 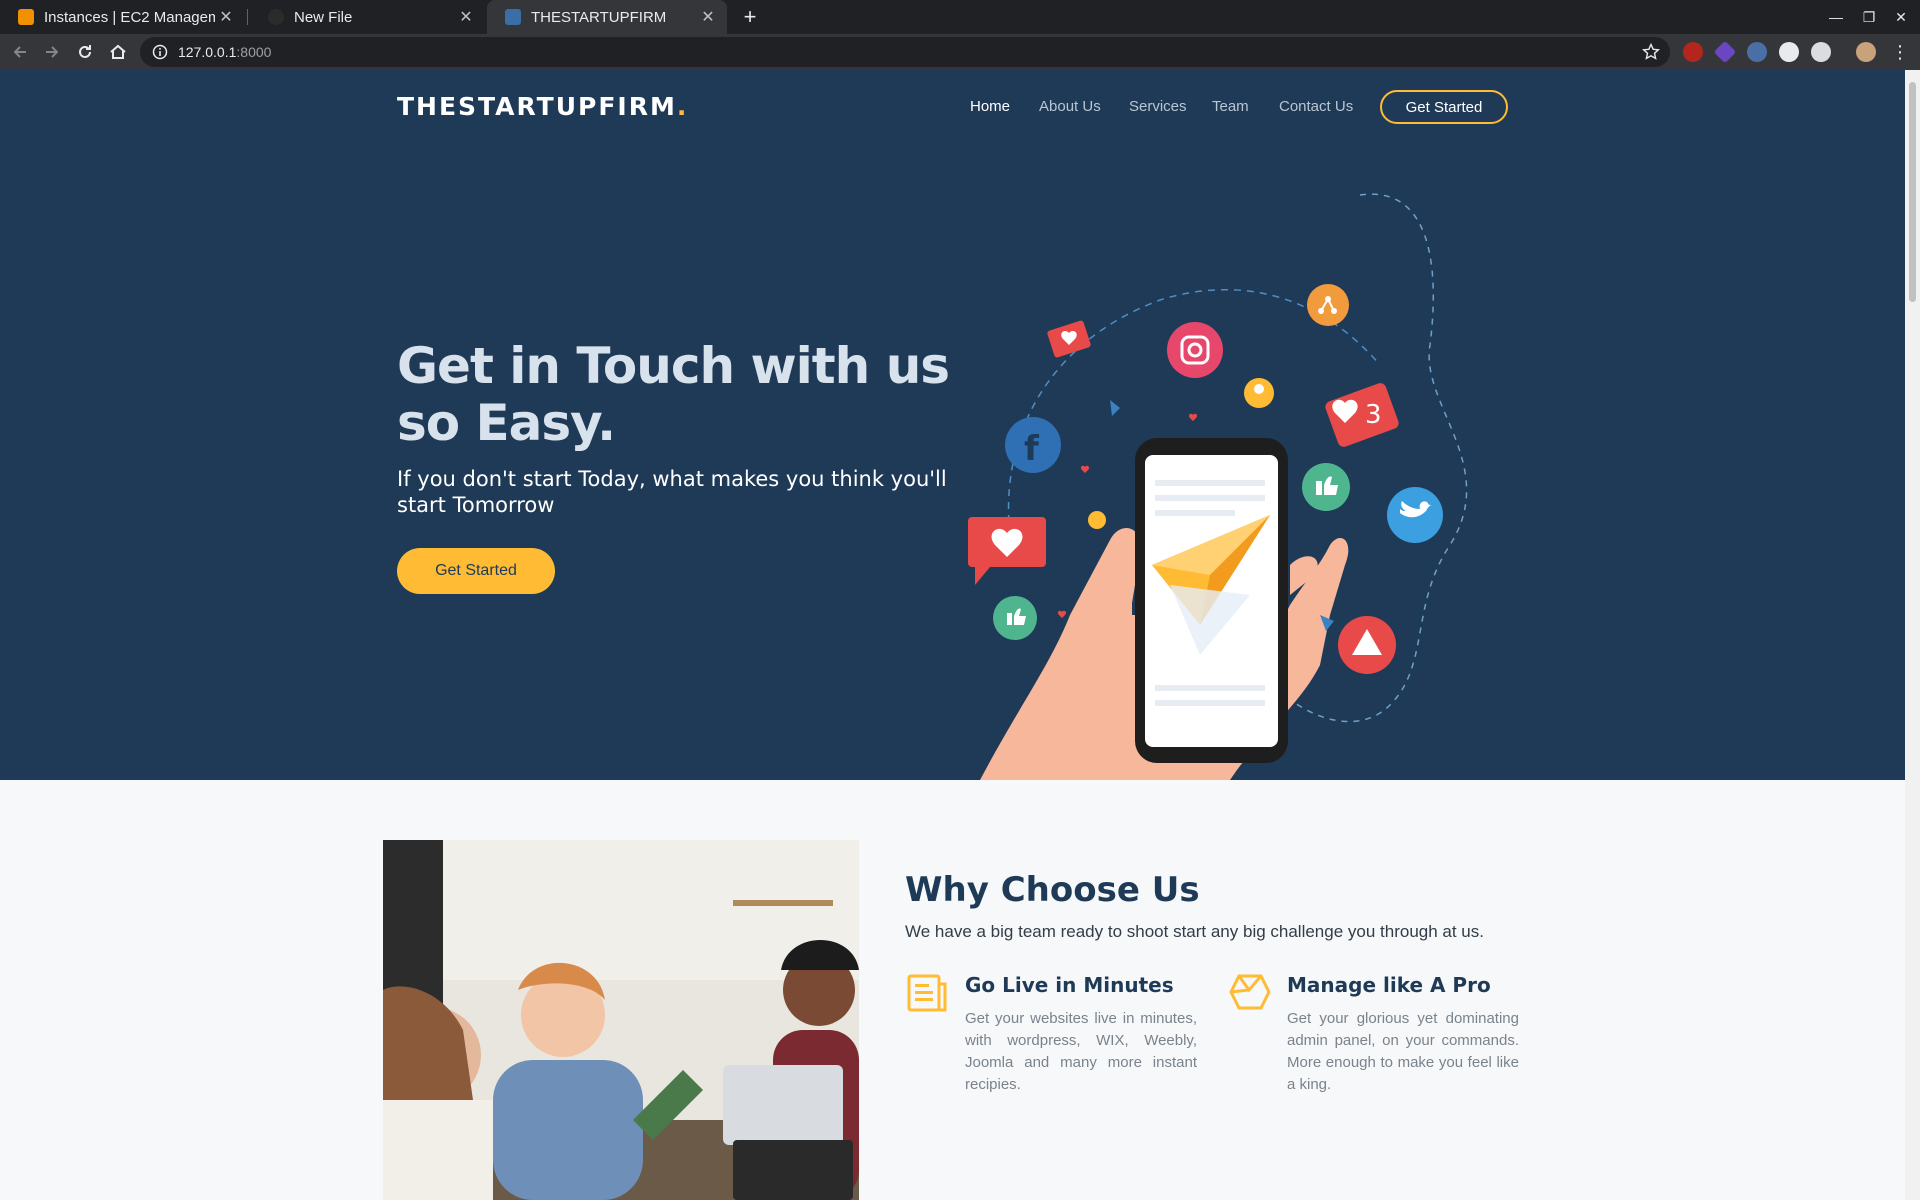 What do you see at coordinates (1218, 486) in the screenshot?
I see `hero-illustration: f 3` at bounding box center [1218, 486].